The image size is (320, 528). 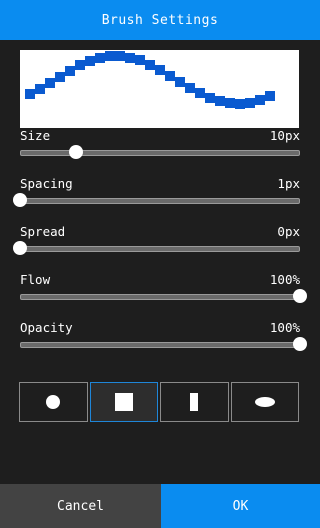 What do you see at coordinates (76, 152) in the screenshot?
I see `size-slider-thumb` at bounding box center [76, 152].